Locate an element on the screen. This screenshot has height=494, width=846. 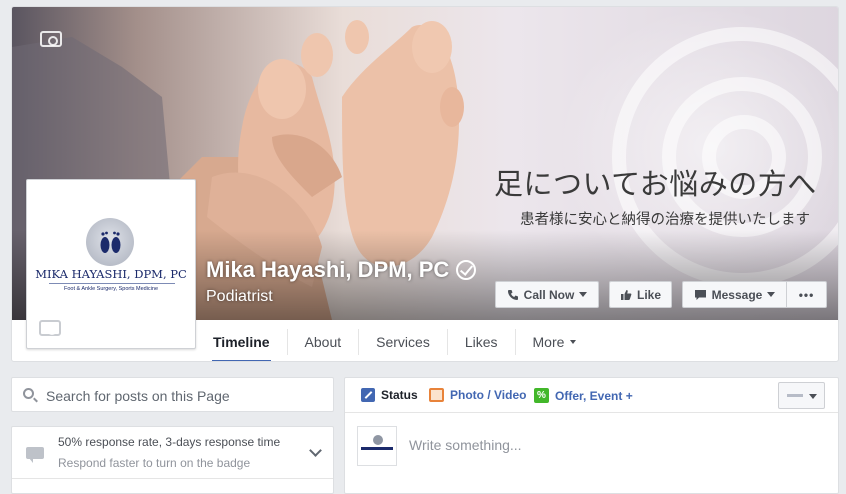
message-button: Message is located at coordinates (734, 294).